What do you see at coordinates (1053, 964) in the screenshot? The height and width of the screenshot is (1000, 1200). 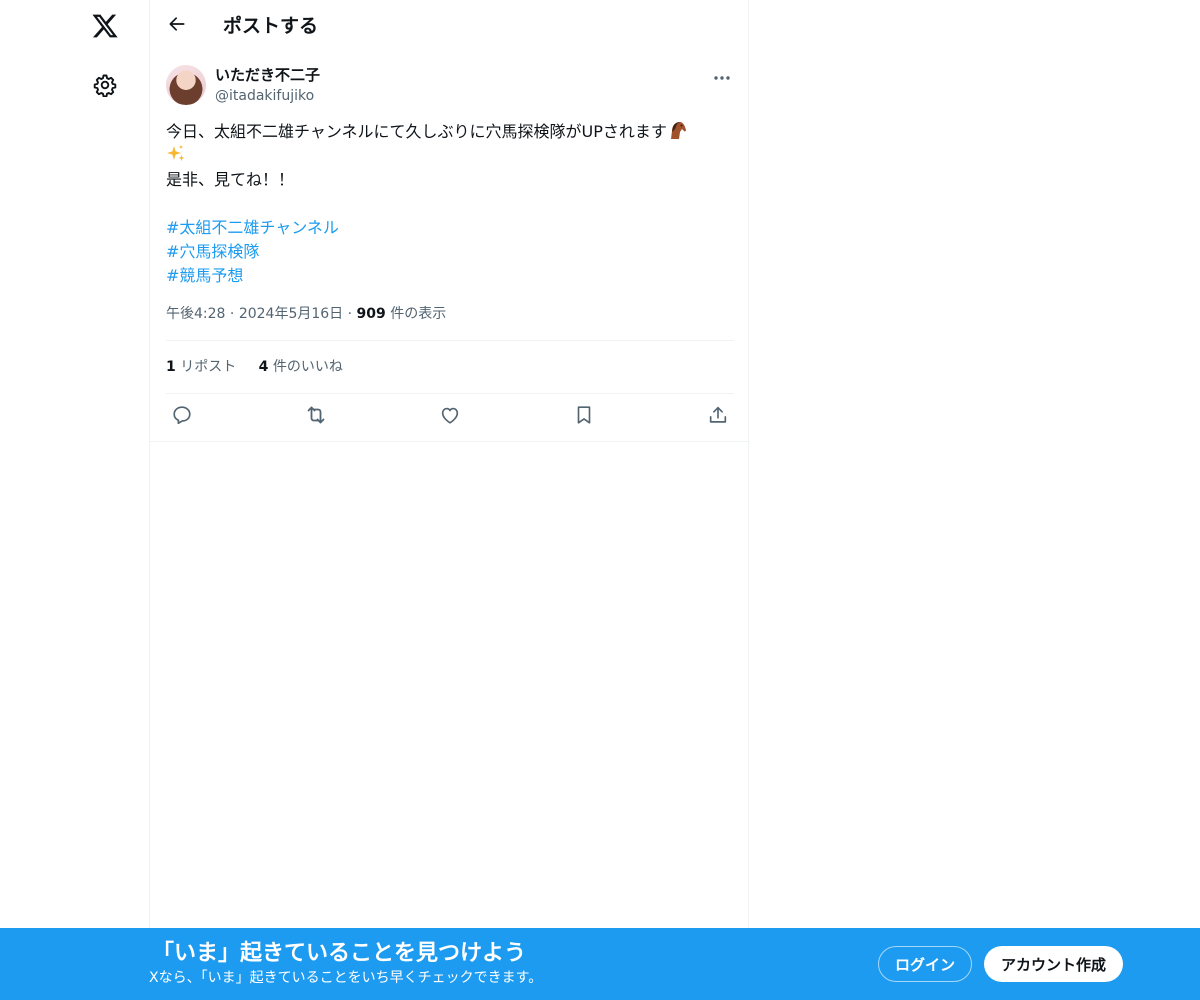 I see `create-account-button: アカウント作成` at bounding box center [1053, 964].